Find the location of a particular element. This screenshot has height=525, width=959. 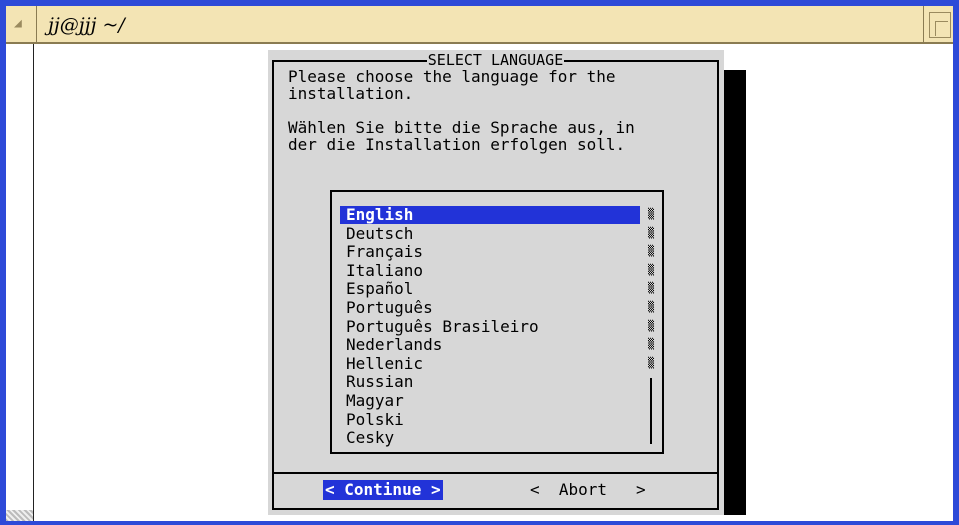

dialog-shadow is located at coordinates (735, 292).